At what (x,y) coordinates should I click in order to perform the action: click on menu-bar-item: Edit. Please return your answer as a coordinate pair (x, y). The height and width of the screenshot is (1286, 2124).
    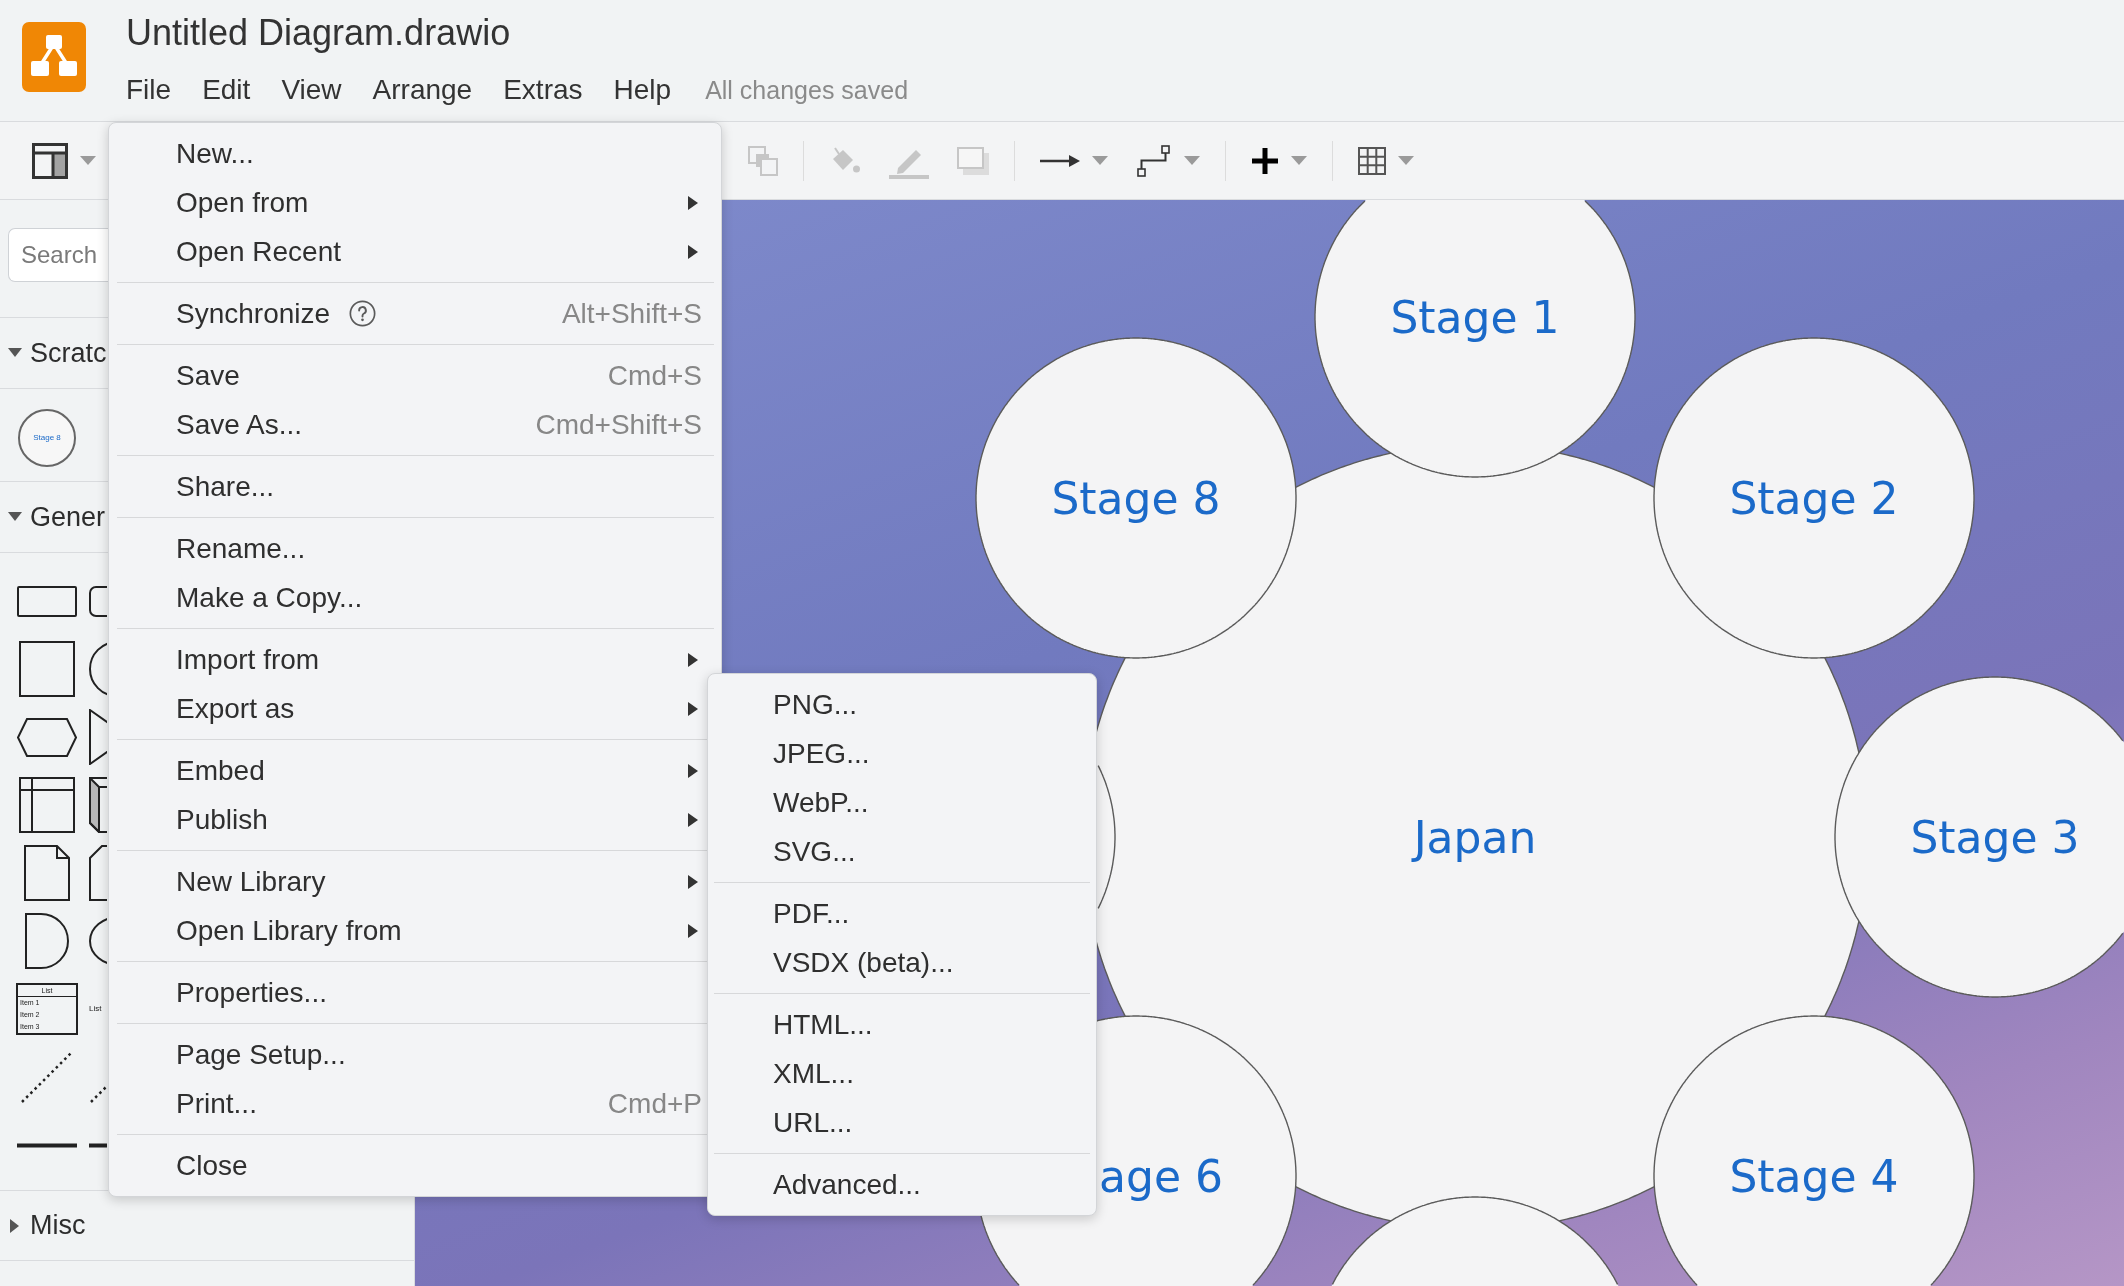
    Looking at the image, I should click on (226, 90).